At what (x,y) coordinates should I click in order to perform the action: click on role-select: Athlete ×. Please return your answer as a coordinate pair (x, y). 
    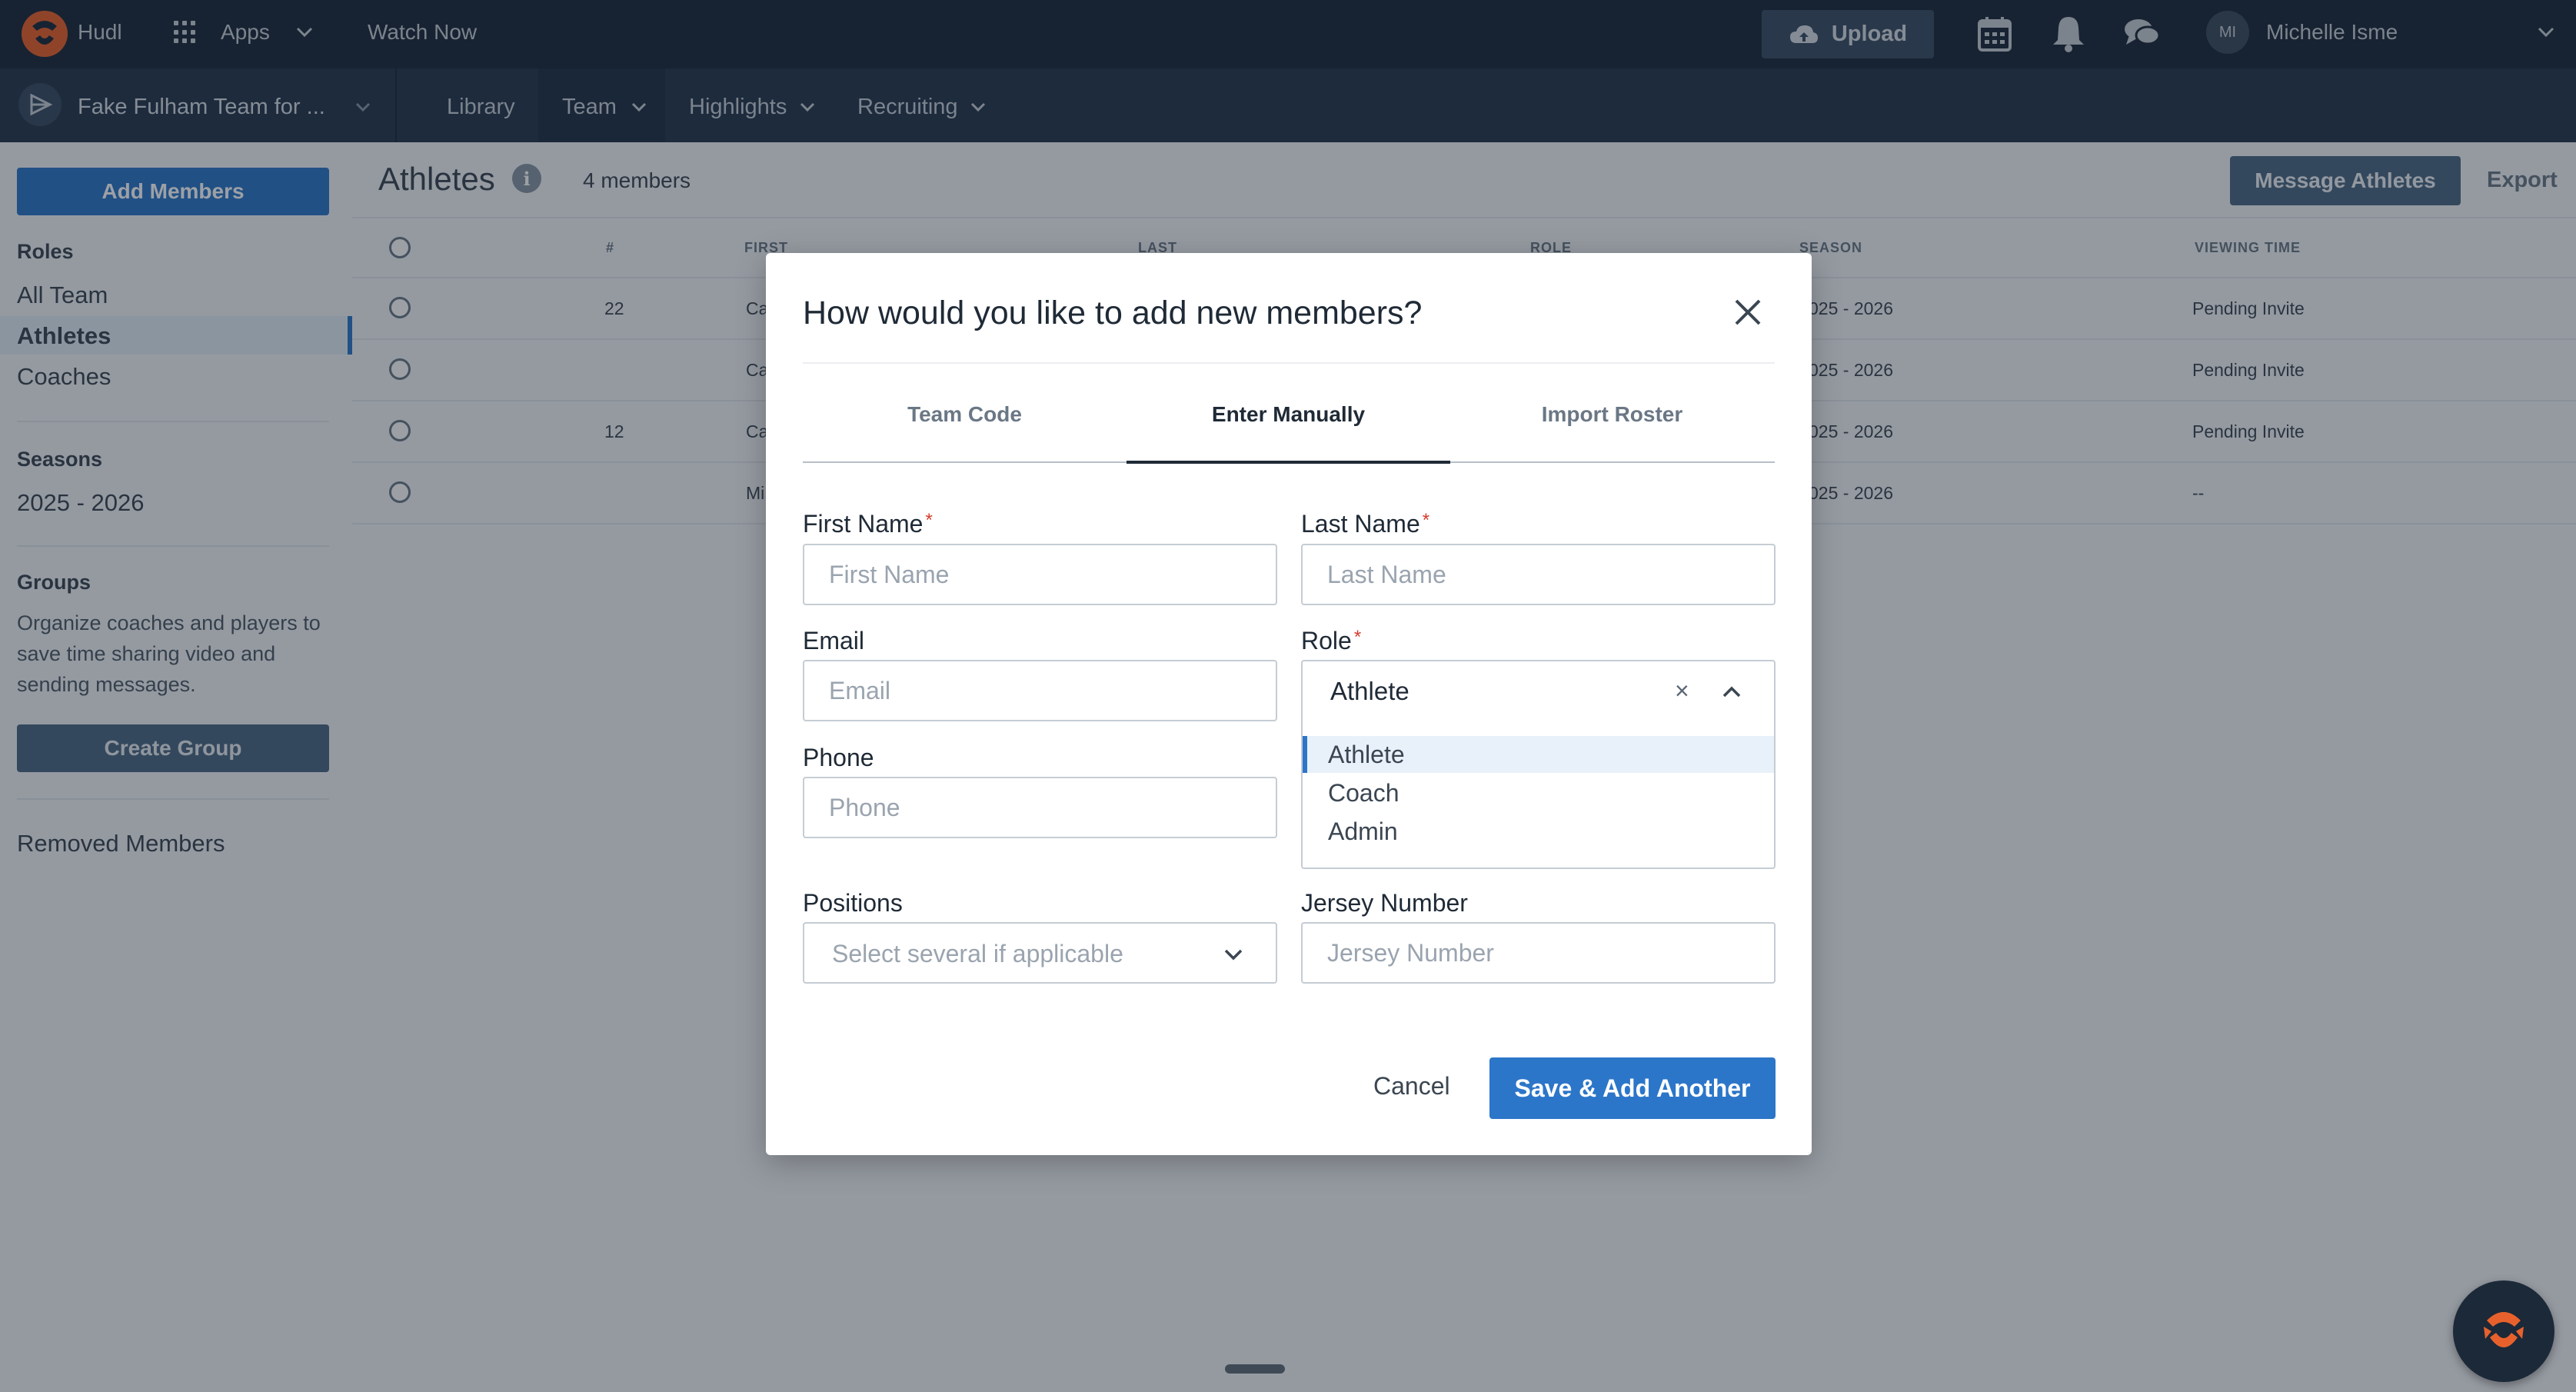
    Looking at the image, I should click on (1538, 690).